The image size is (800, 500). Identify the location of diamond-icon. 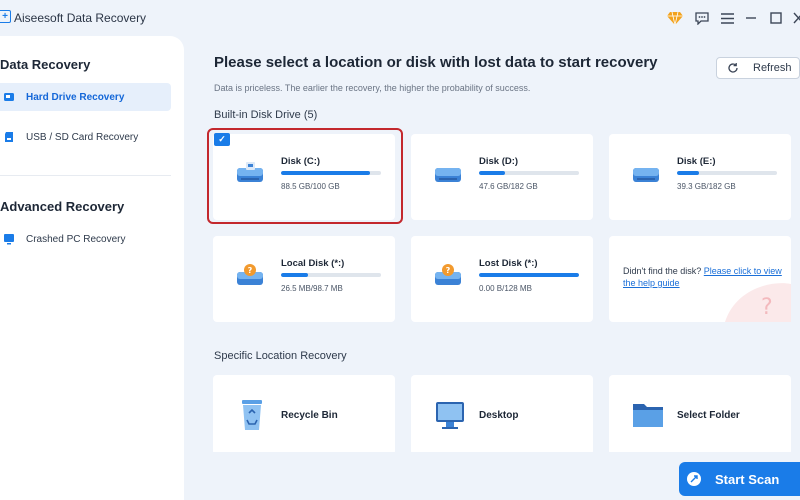
(675, 18).